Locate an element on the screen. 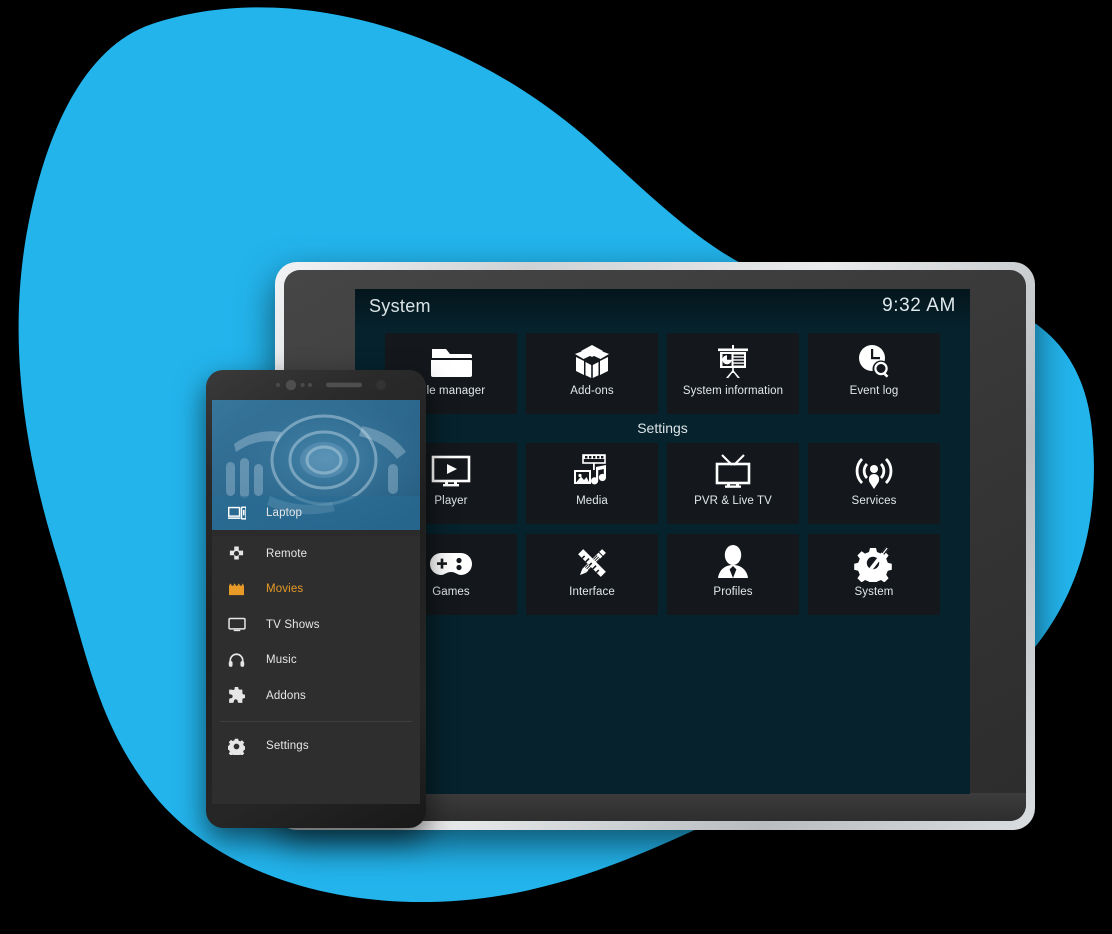 This screenshot has width=1112, height=934. tile-label: Media is located at coordinates (592, 501).